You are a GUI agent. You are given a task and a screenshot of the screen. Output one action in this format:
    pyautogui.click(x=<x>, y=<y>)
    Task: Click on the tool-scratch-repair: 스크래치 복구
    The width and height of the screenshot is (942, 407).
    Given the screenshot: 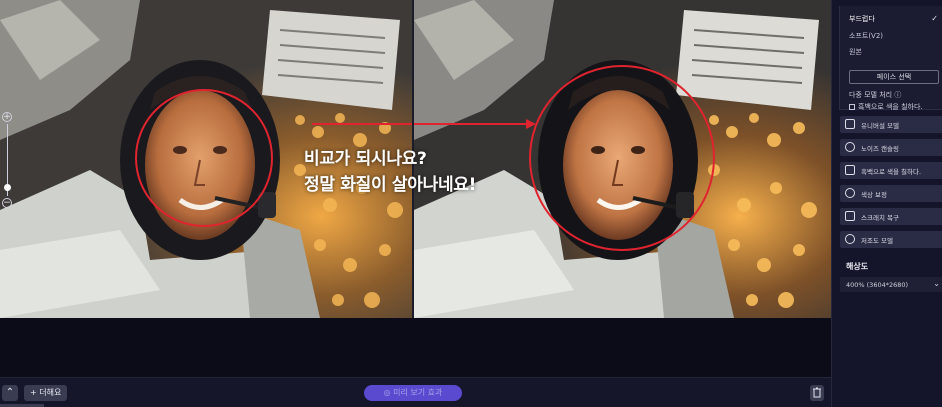 What is the action you would take?
    pyautogui.click(x=891, y=216)
    